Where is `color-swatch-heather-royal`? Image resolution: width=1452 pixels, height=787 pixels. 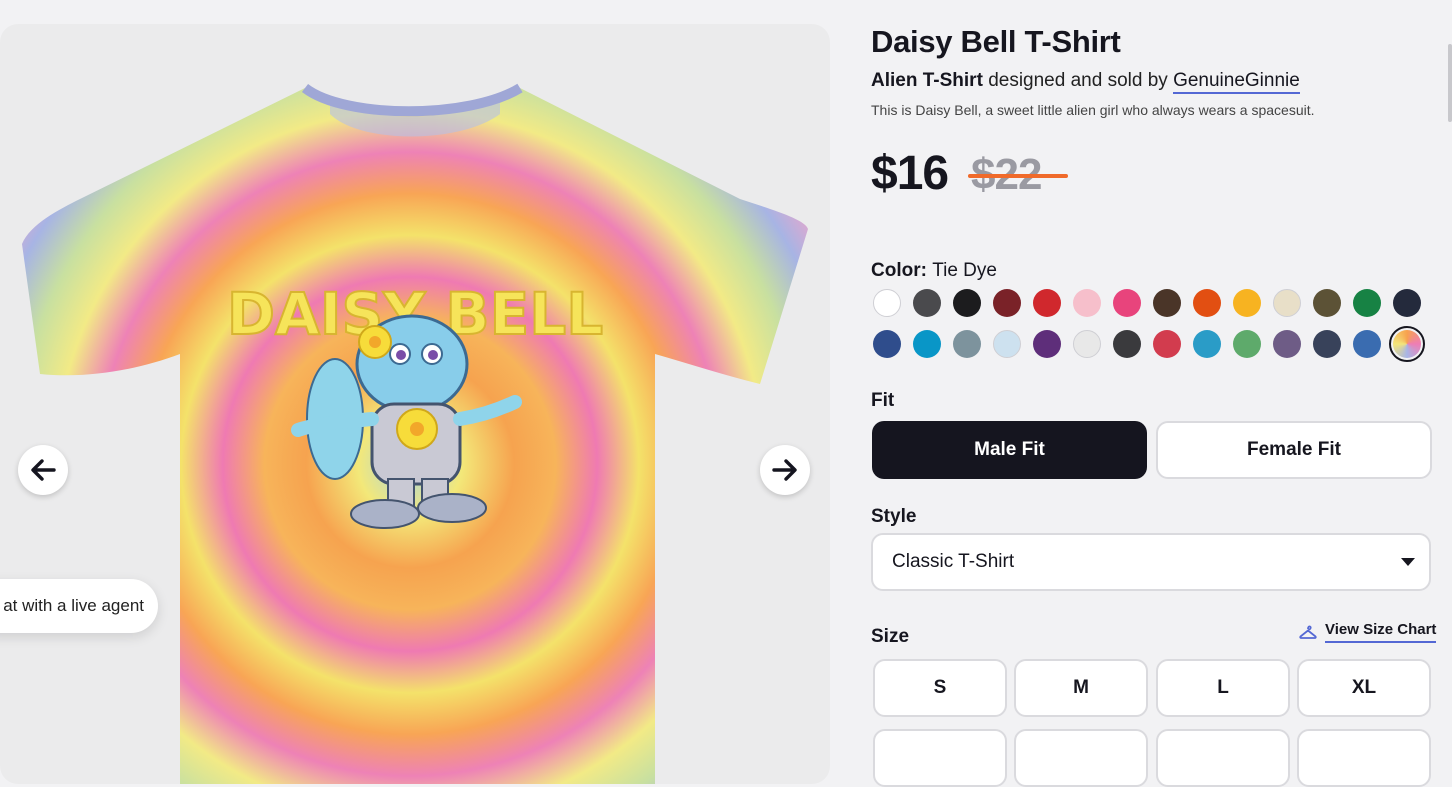 color-swatch-heather-royal is located at coordinates (1367, 344).